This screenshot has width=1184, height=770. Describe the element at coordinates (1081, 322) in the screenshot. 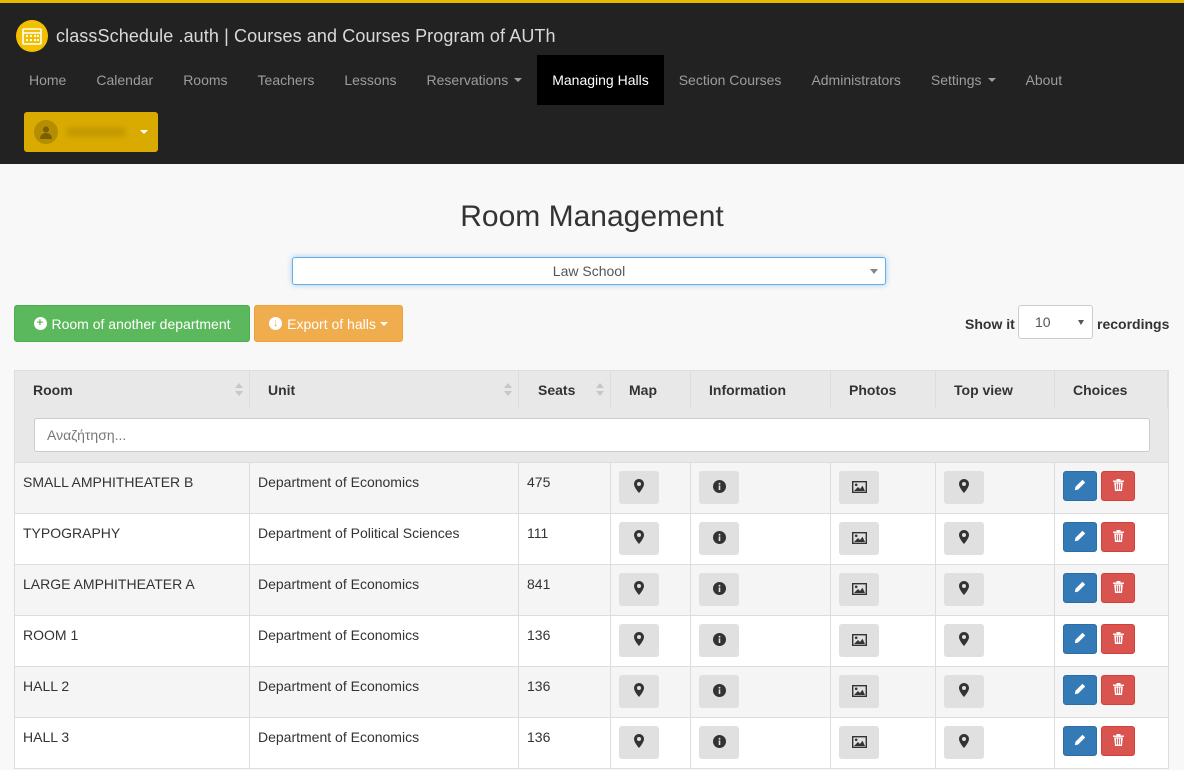

I see `select-arrow-icon` at that location.